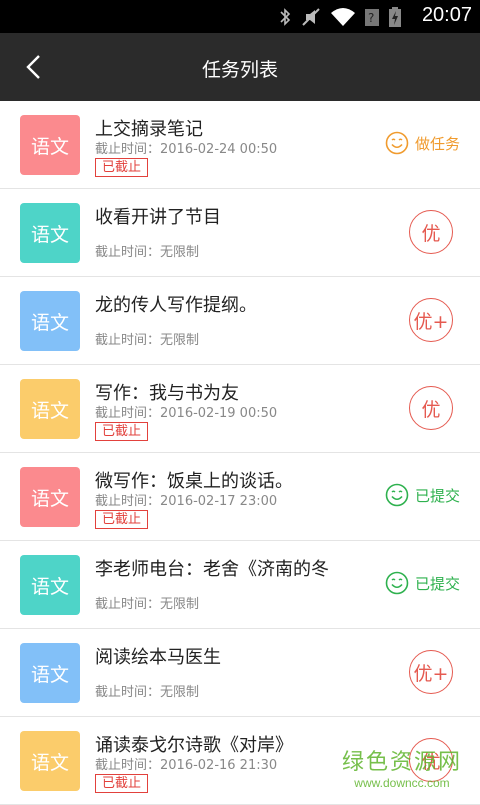  What do you see at coordinates (240, 321) in the screenshot?
I see `task-row: 语文 龙的传人写作提纲。截止时间：无限制 优+` at bounding box center [240, 321].